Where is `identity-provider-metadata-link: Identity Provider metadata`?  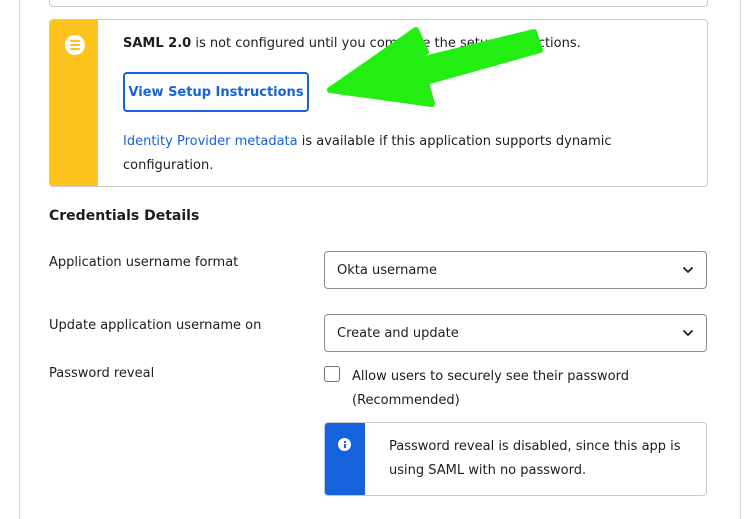 identity-provider-metadata-link: Identity Provider metadata is located at coordinates (210, 141).